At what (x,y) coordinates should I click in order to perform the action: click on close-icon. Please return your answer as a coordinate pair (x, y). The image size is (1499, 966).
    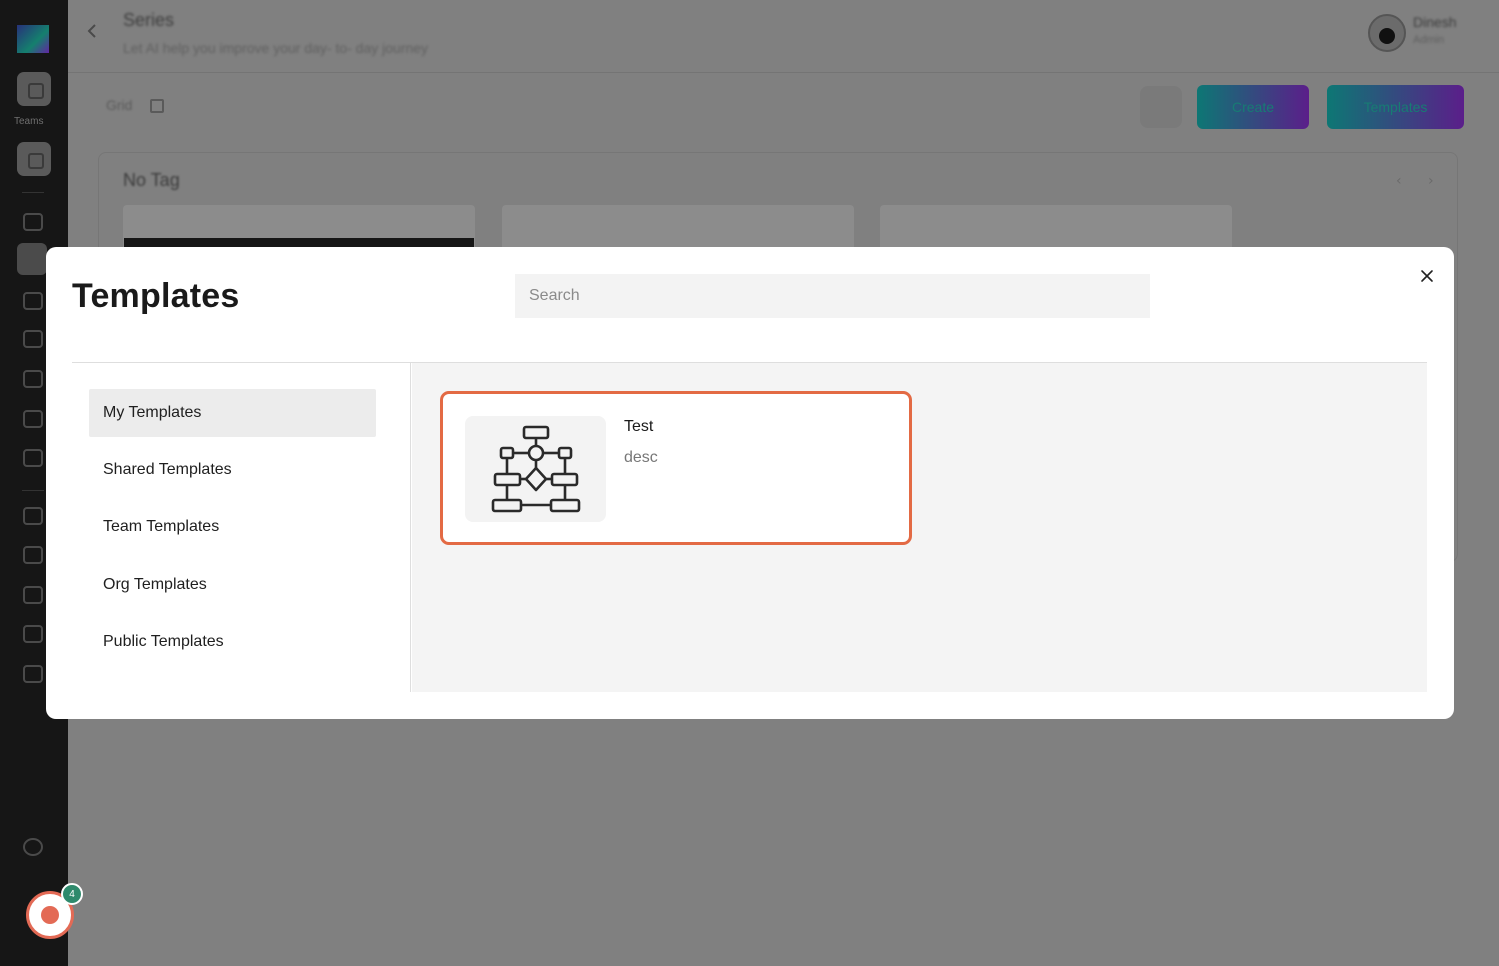
    Looking at the image, I should click on (1427, 276).